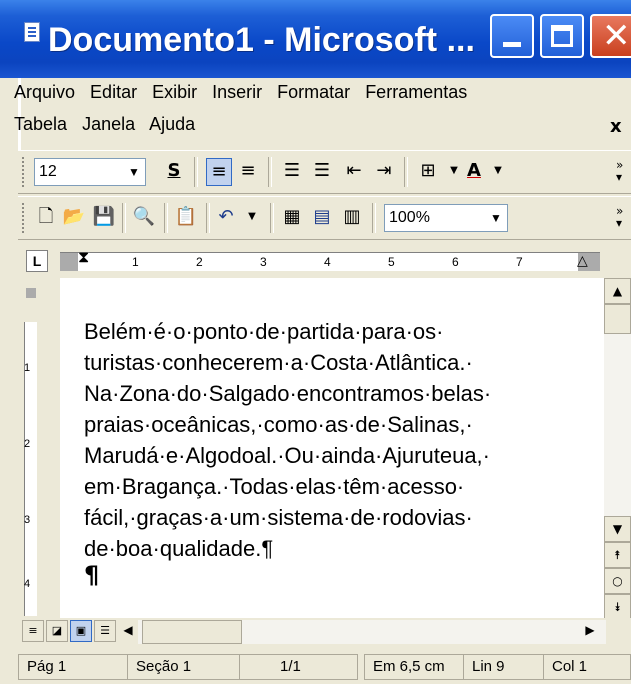 The height and width of the screenshot is (684, 631). I want to click on align-center-icon: ≡, so click(248, 171).